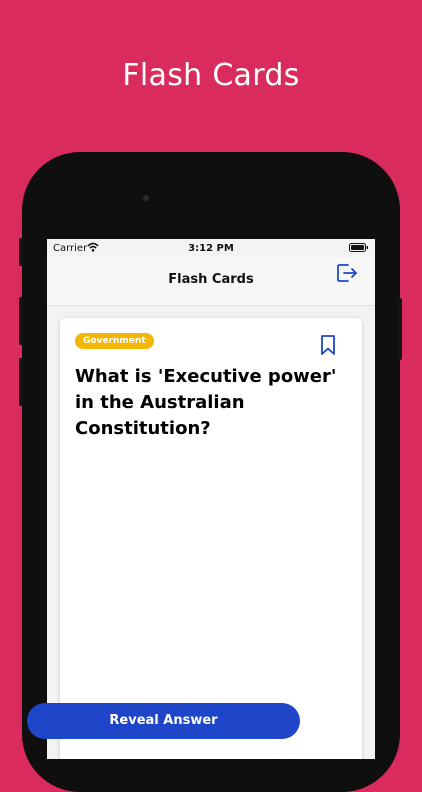  I want to click on front-camera, so click(146, 198).